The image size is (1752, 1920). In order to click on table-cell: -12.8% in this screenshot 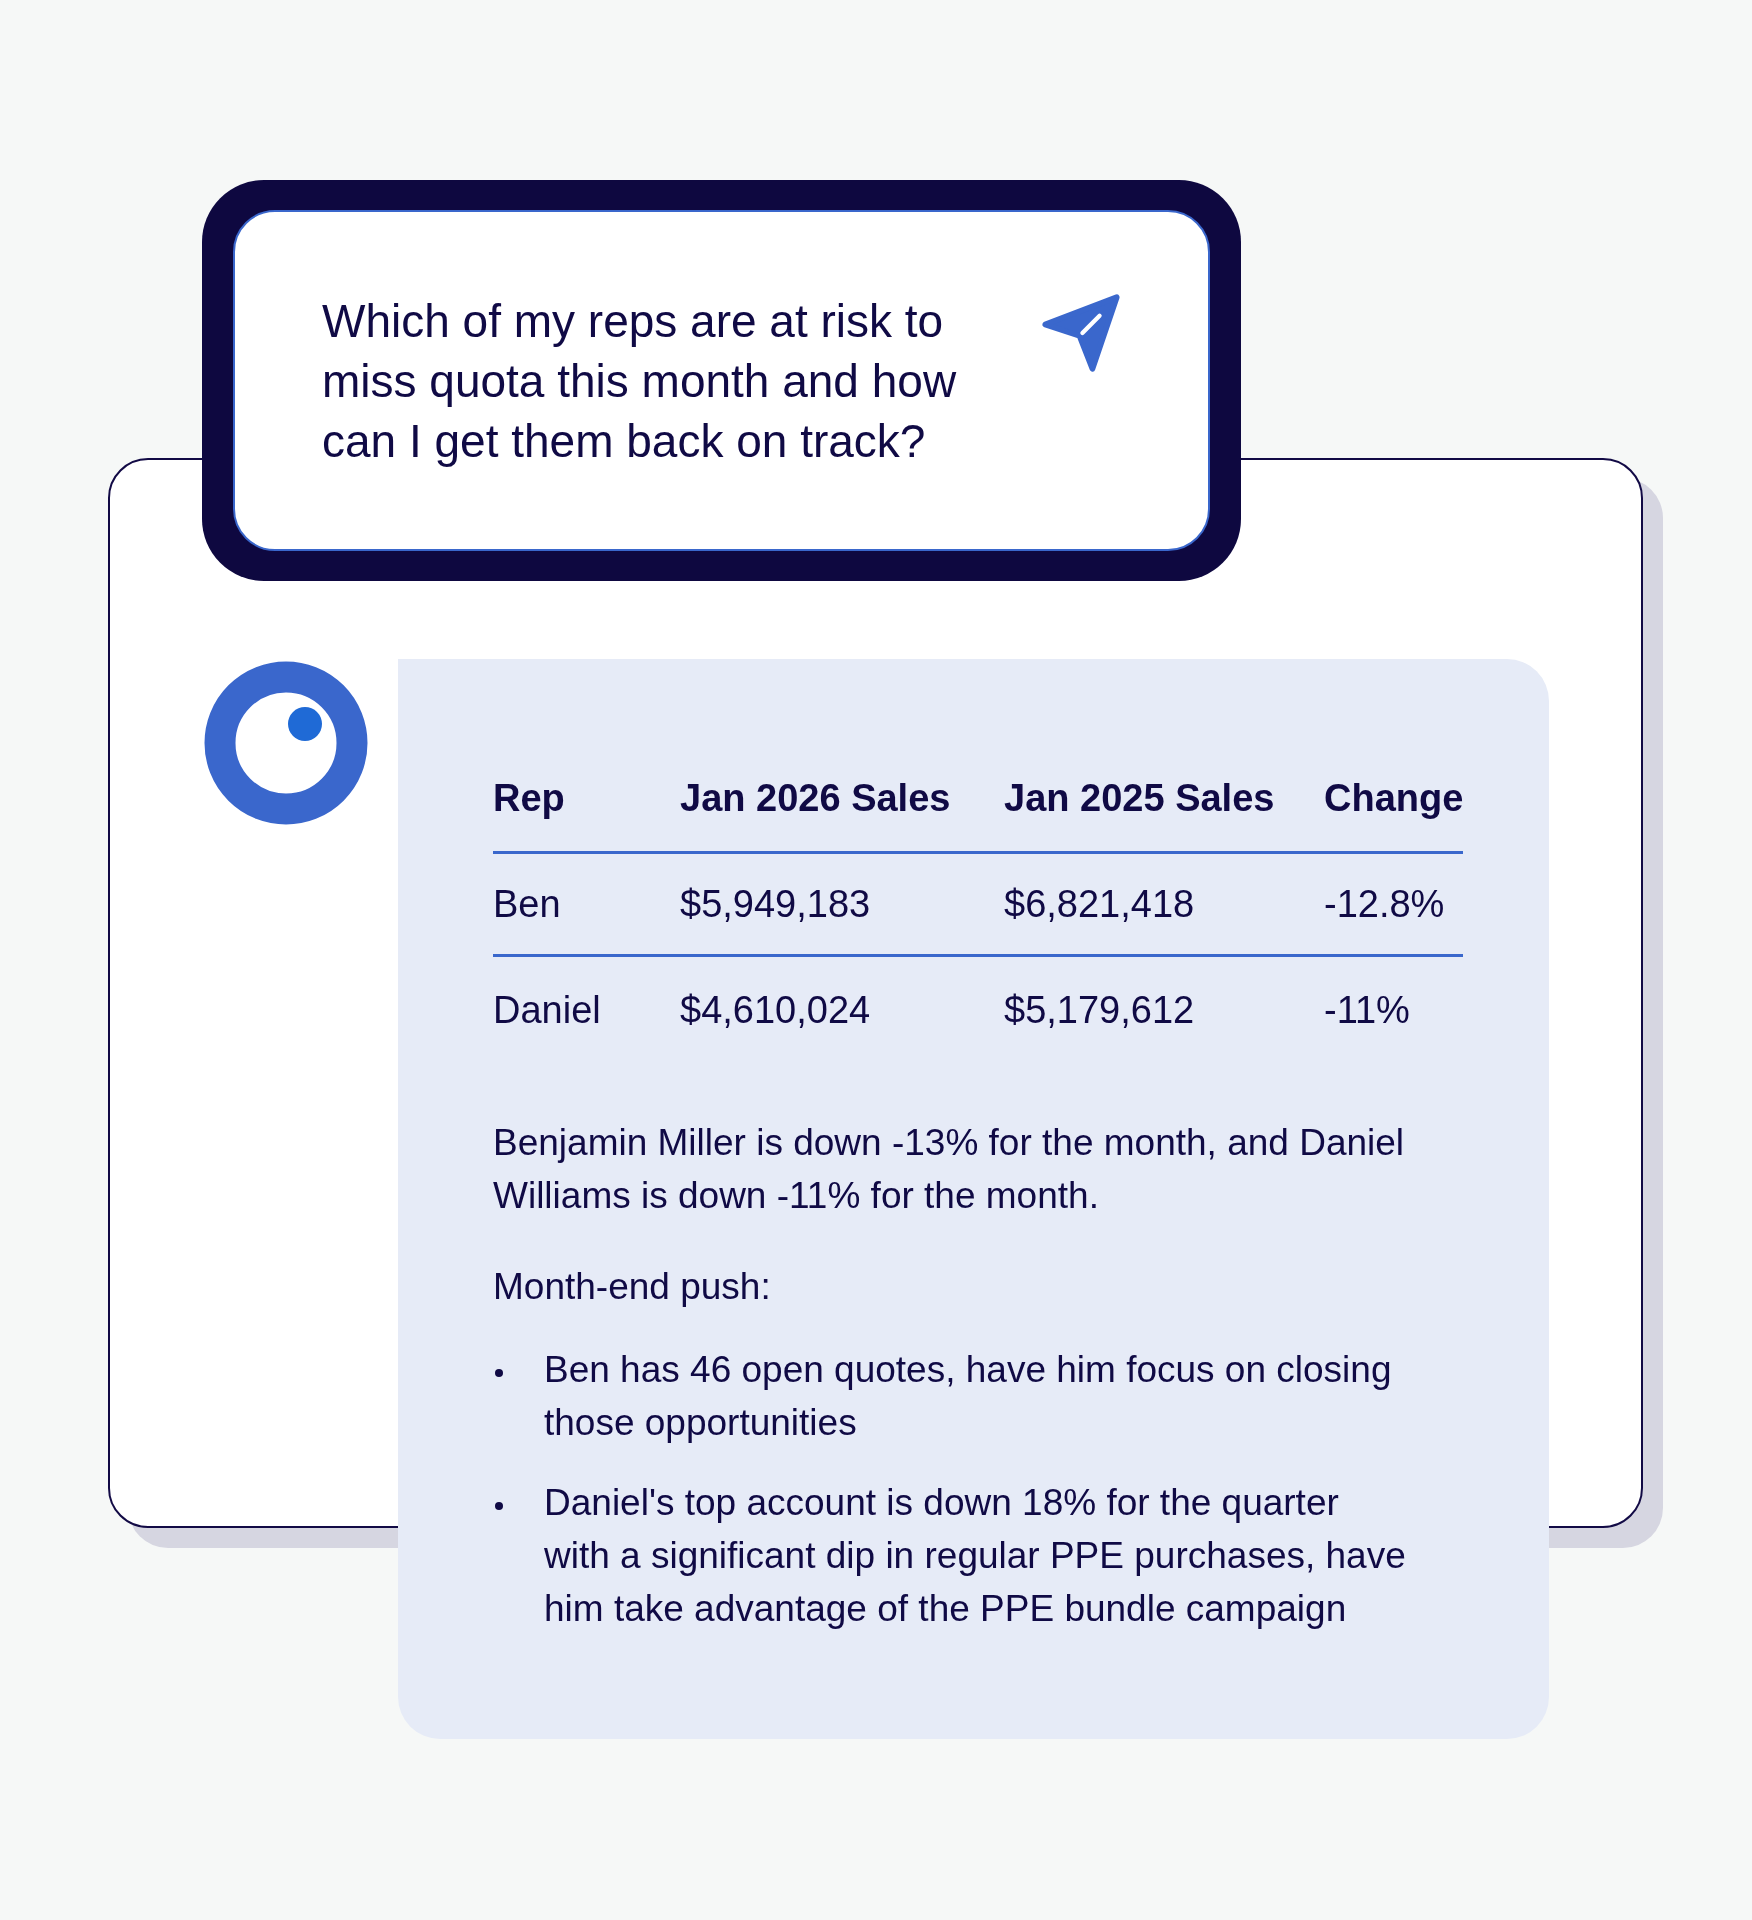, I will do `click(1394, 904)`.